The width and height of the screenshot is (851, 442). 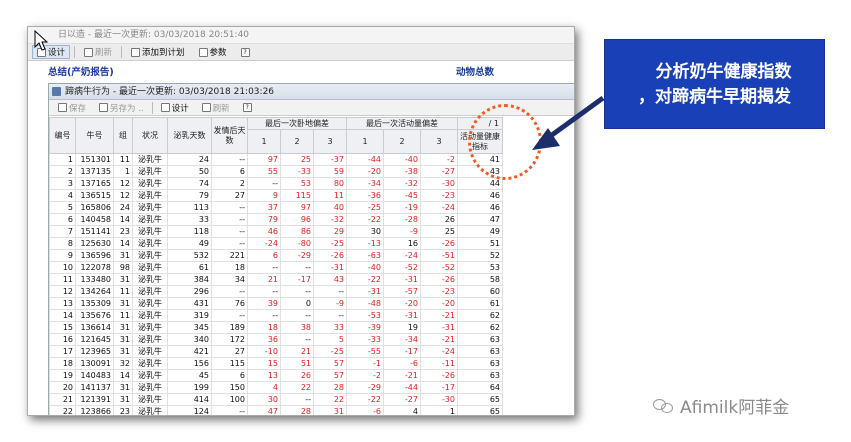 What do you see at coordinates (165, 107) in the screenshot?
I see `design-icon` at bounding box center [165, 107].